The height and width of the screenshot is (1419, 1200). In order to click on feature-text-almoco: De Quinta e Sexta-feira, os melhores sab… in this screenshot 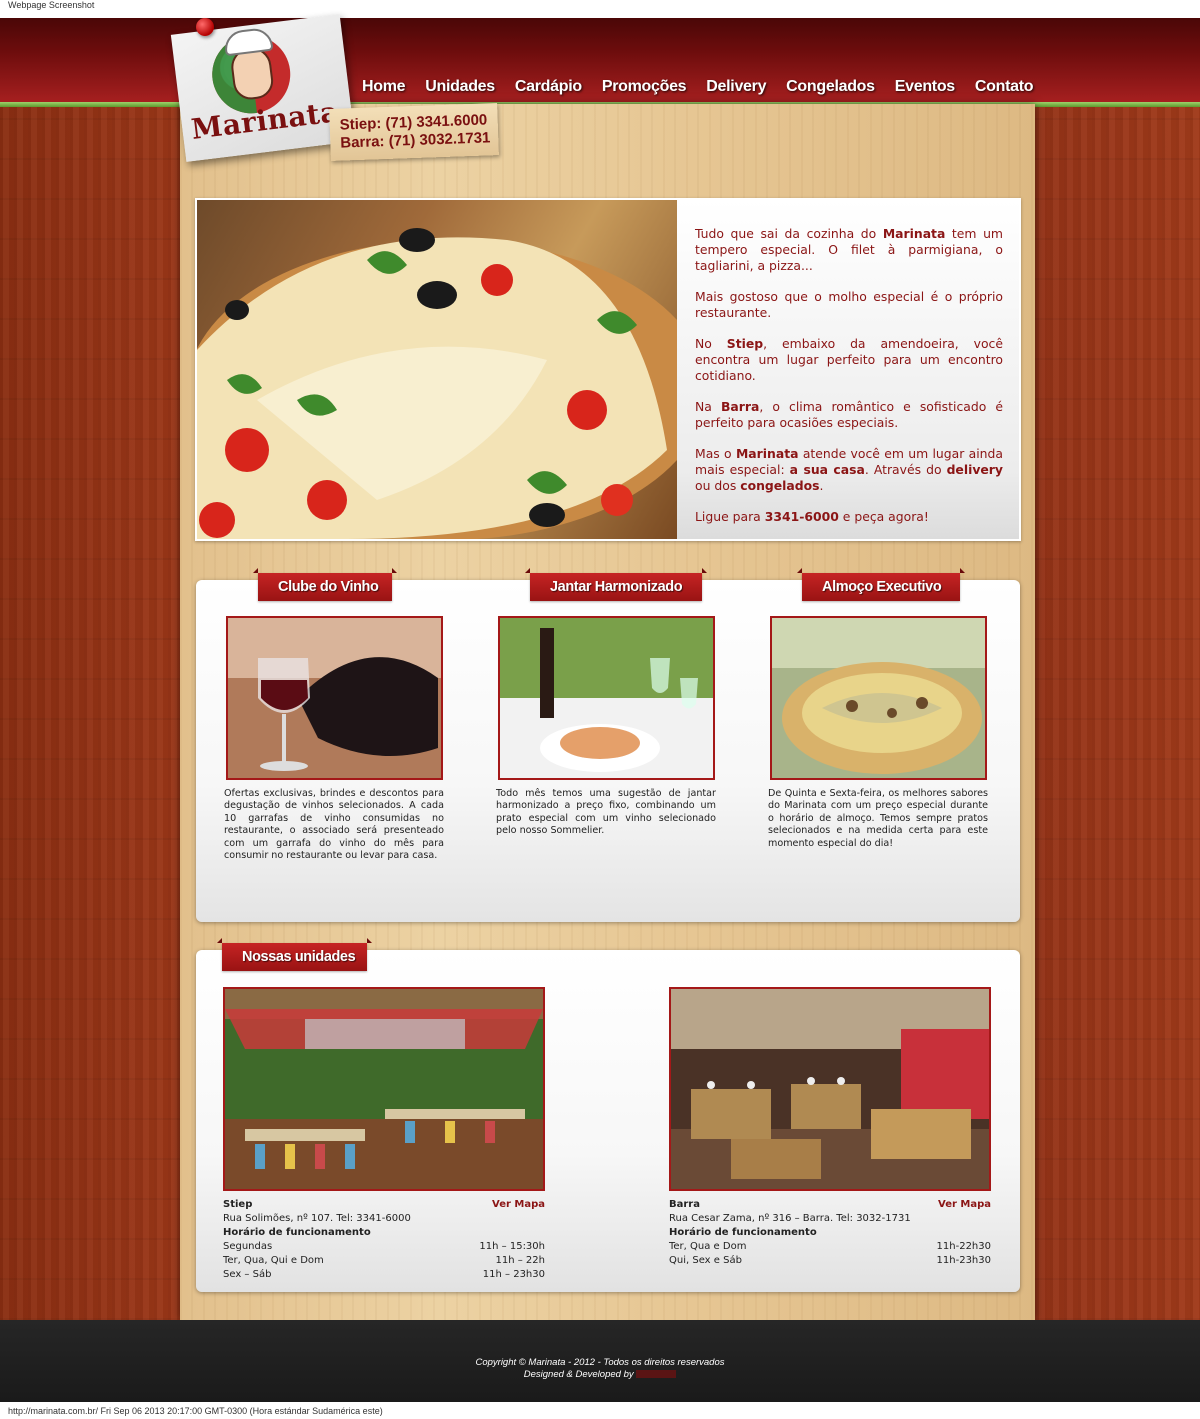, I will do `click(878, 818)`.